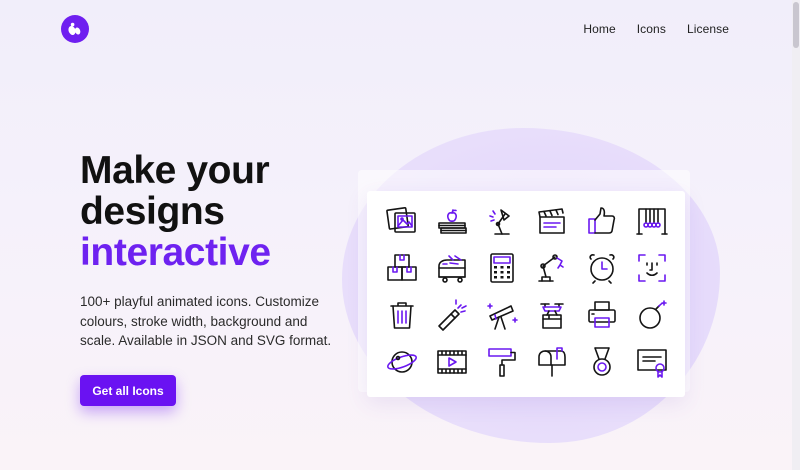  I want to click on calculator-icon, so click(502, 268).